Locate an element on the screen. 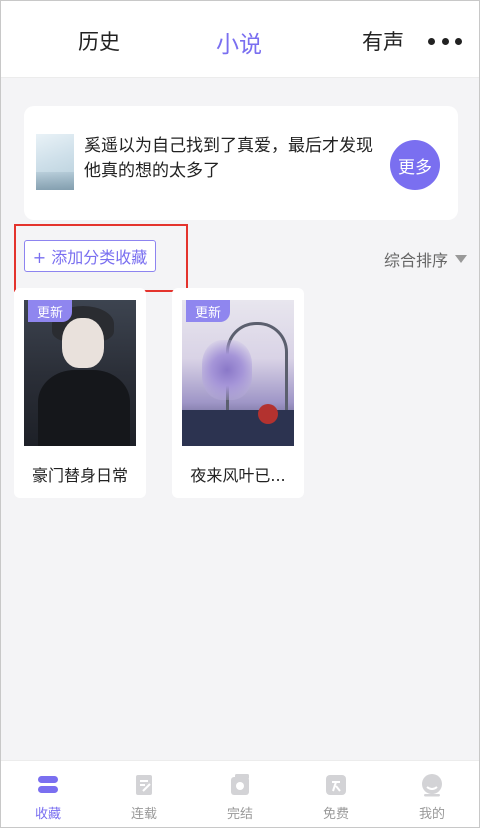 The height and width of the screenshot is (828, 480). tab-profile: 我的 is located at coordinates (432, 794).